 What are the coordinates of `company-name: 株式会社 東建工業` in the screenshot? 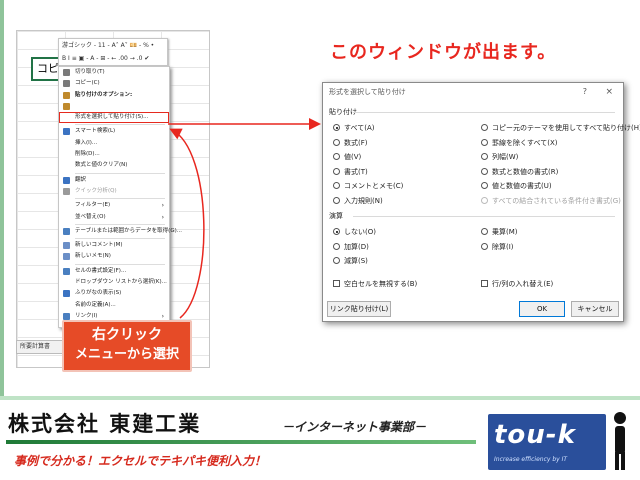 It's located at (105, 423).